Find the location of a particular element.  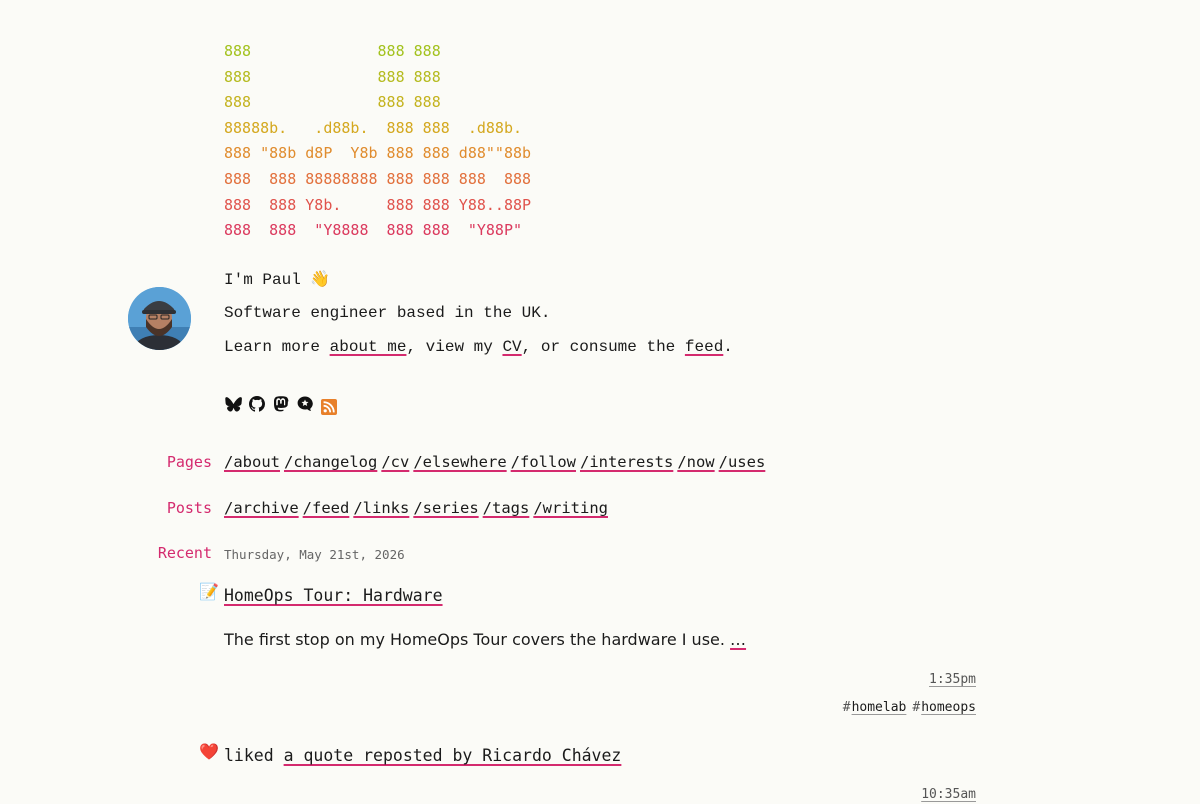

banner-line: 888 "88b d8P Y8b 888 888 d88""88b is located at coordinates (378, 153).